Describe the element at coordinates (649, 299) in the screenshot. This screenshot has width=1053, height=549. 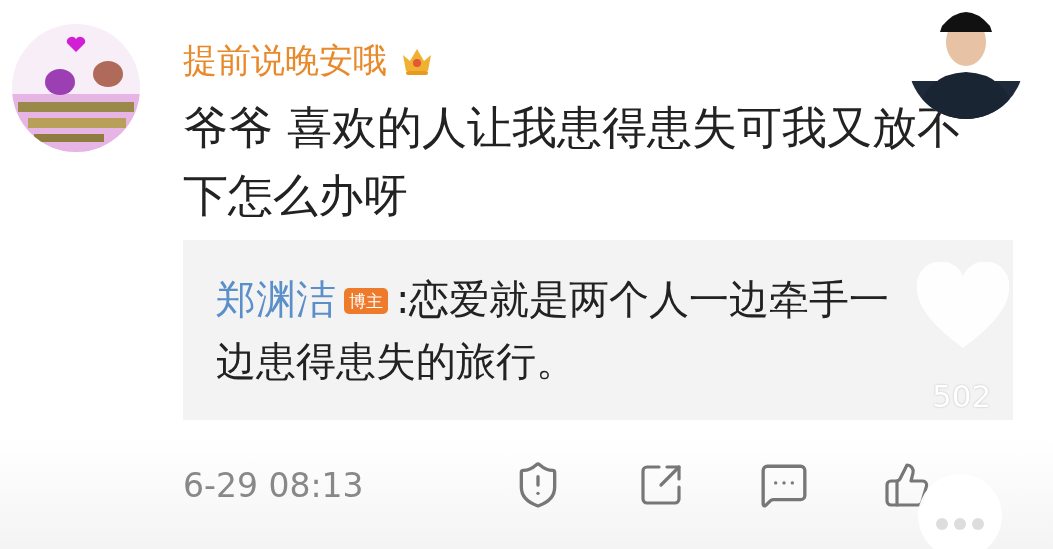
I see `reply-text: 恋爱就是两个人一边牵手一` at that location.